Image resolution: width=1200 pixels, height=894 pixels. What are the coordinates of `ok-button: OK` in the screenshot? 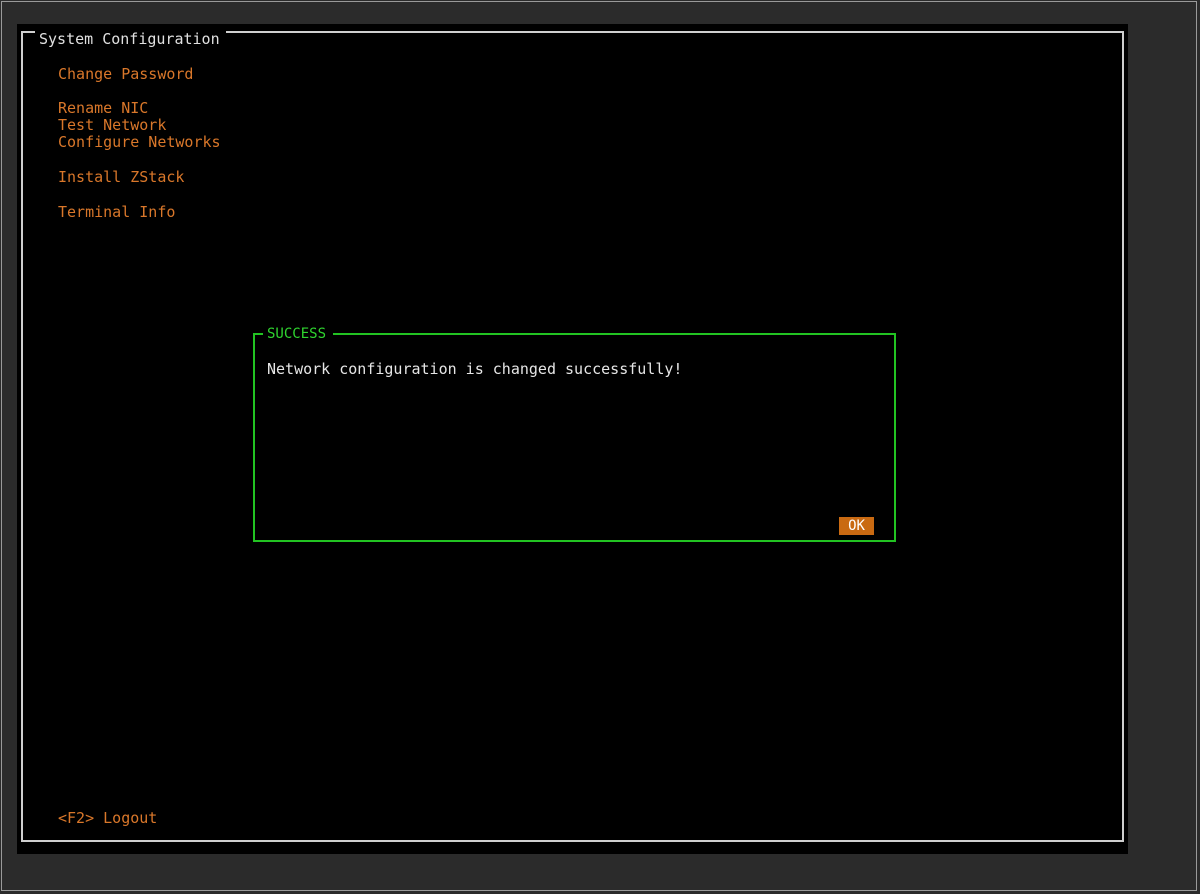 It's located at (856, 526).